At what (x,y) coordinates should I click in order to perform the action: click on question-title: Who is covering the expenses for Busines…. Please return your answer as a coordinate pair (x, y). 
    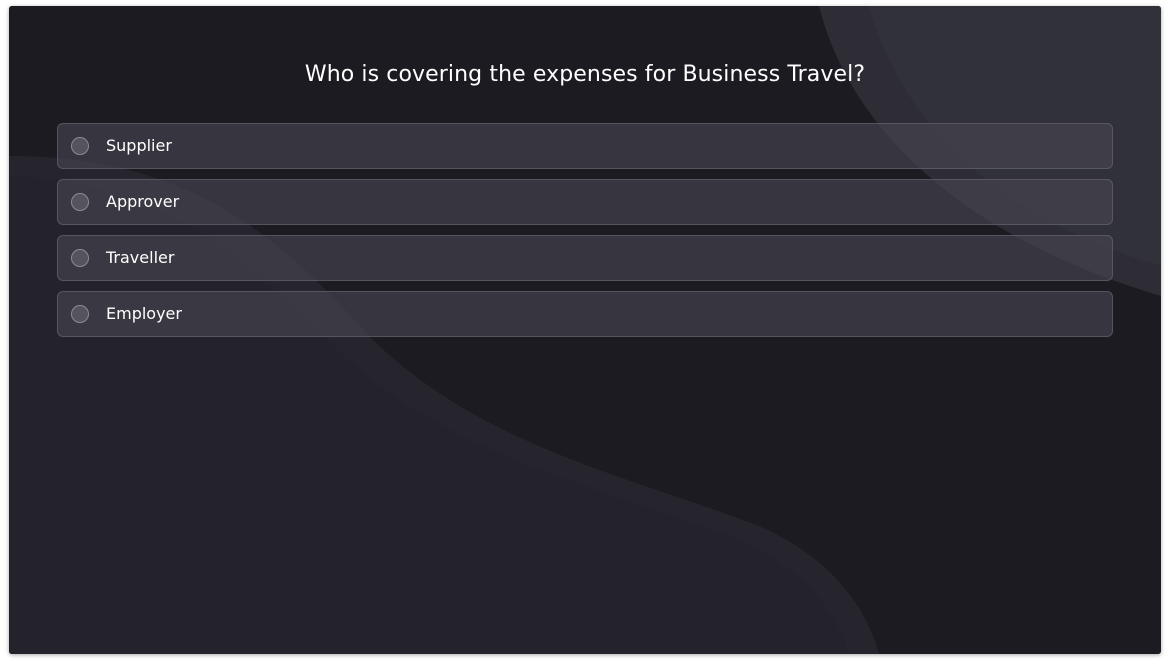
    Looking at the image, I should click on (585, 74).